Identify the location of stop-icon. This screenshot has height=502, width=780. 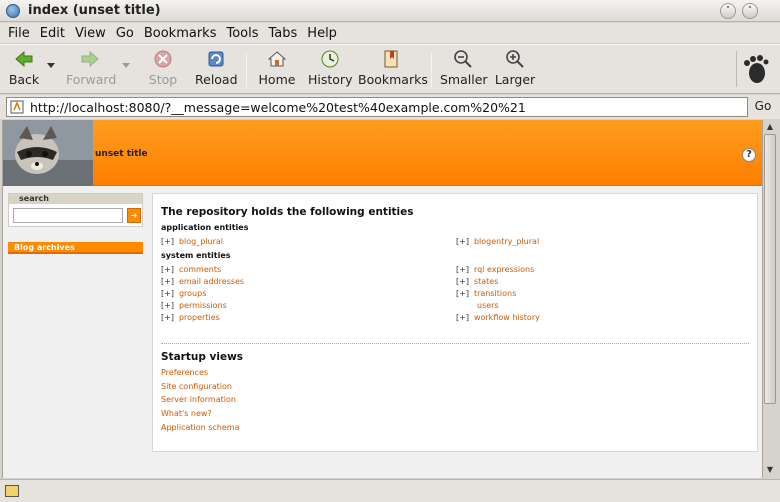
(163, 59).